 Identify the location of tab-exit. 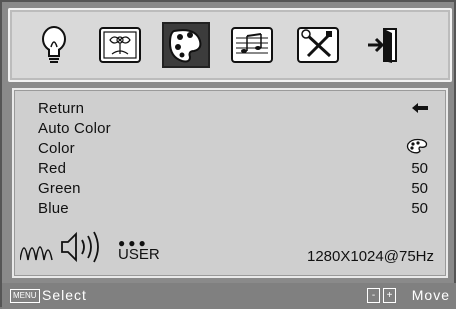
(384, 45).